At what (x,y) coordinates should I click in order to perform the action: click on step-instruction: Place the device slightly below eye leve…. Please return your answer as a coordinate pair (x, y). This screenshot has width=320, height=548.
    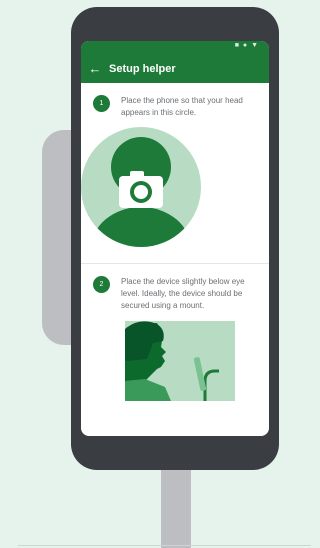
    Looking at the image, I should click on (183, 293).